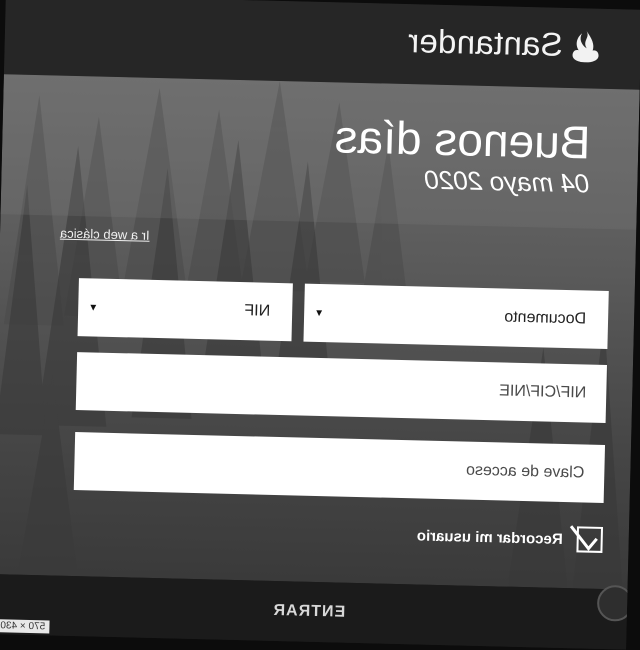 The width and height of the screenshot is (640, 650). Describe the element at coordinates (25, 626) in the screenshot. I see `viewport-size-tag: 570 × 430` at that location.